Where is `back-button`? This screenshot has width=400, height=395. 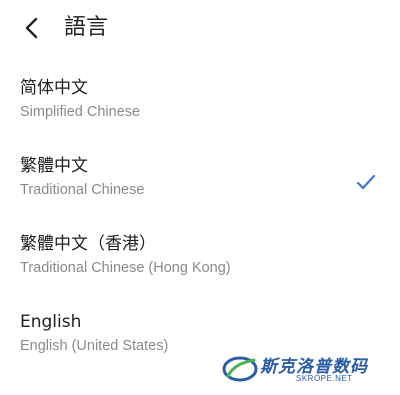 back-button is located at coordinates (32, 28).